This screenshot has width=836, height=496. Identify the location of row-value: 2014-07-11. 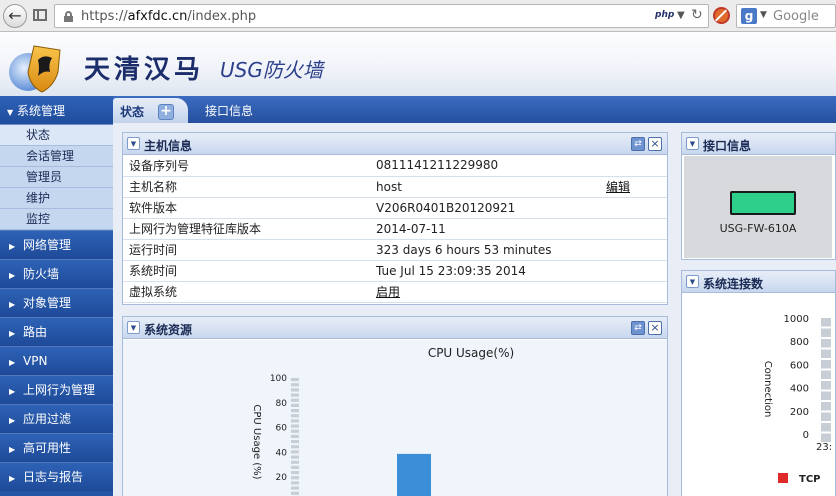
(490, 229).